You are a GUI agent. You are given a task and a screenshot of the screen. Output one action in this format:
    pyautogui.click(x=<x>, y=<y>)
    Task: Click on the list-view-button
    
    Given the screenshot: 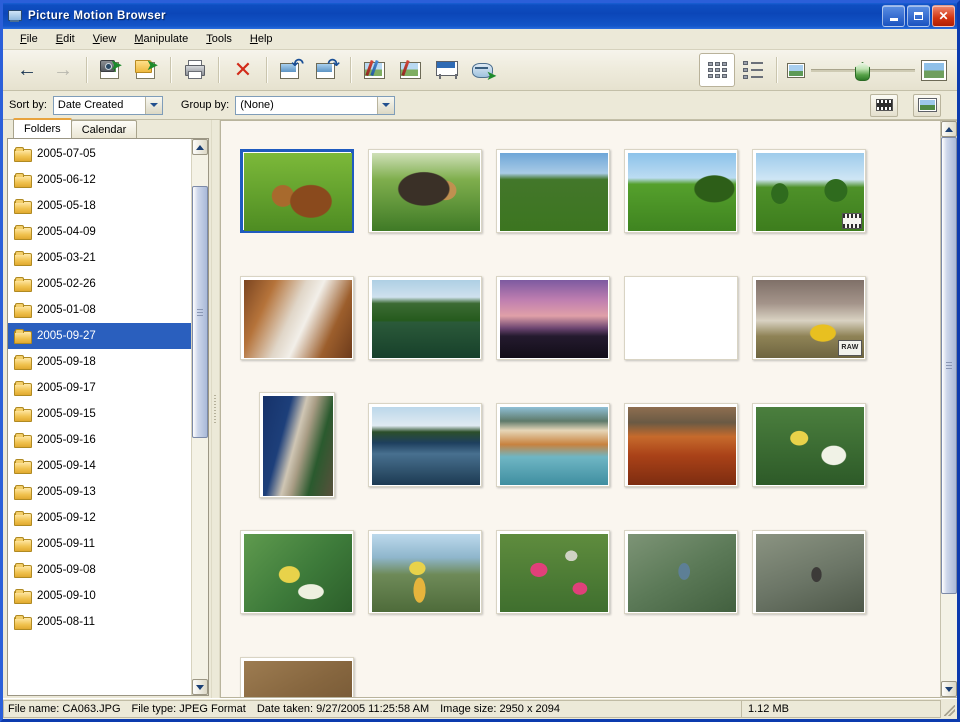 What is the action you would take?
    pyautogui.click(x=753, y=70)
    